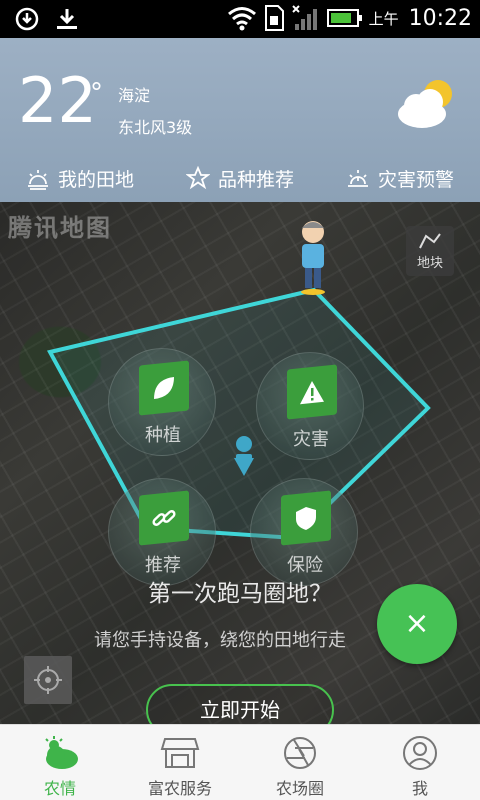 This screenshot has height=800, width=480. I want to click on weather-wind: 东北风3级, so click(155, 127).